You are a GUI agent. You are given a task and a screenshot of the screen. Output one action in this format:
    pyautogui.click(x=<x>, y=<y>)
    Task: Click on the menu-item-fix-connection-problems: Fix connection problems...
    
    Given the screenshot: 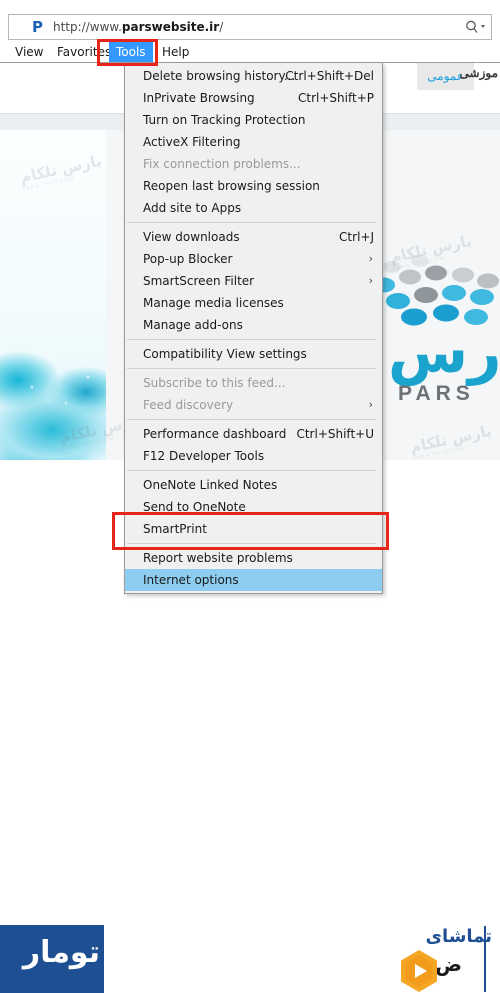 What is the action you would take?
    pyautogui.click(x=253, y=164)
    